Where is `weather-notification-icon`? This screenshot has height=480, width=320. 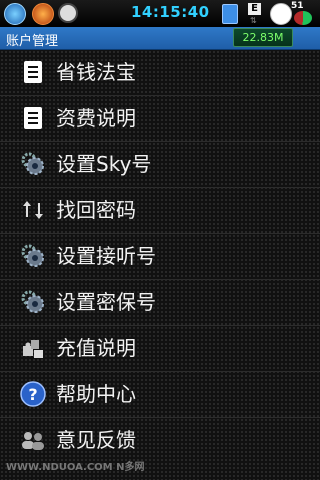 weather-notification-icon is located at coordinates (43, 14).